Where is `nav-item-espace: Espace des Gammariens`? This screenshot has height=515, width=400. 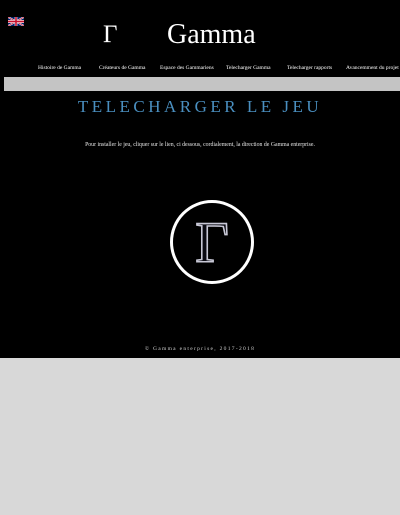 nav-item-espace: Espace des Gammariens is located at coordinates (187, 68).